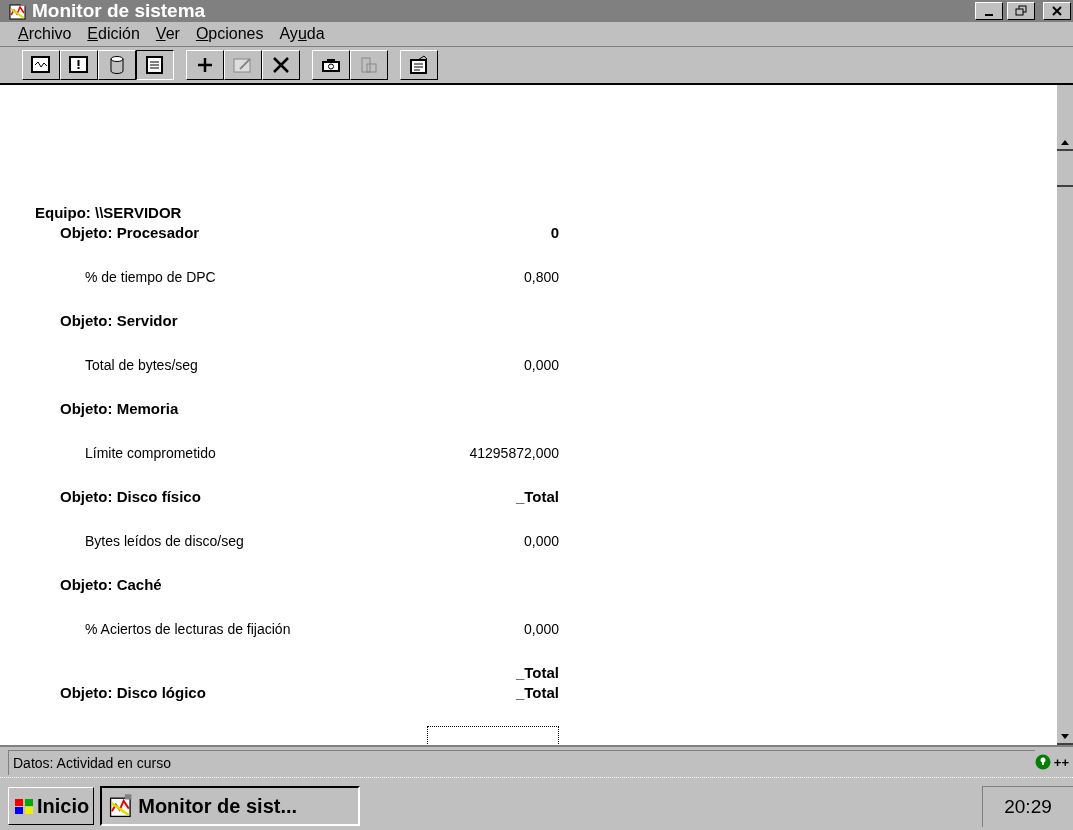 This screenshot has width=1073, height=830. Describe the element at coordinates (521, 762) in the screenshot. I see `status-text: Datos: Actividad en curso` at that location.